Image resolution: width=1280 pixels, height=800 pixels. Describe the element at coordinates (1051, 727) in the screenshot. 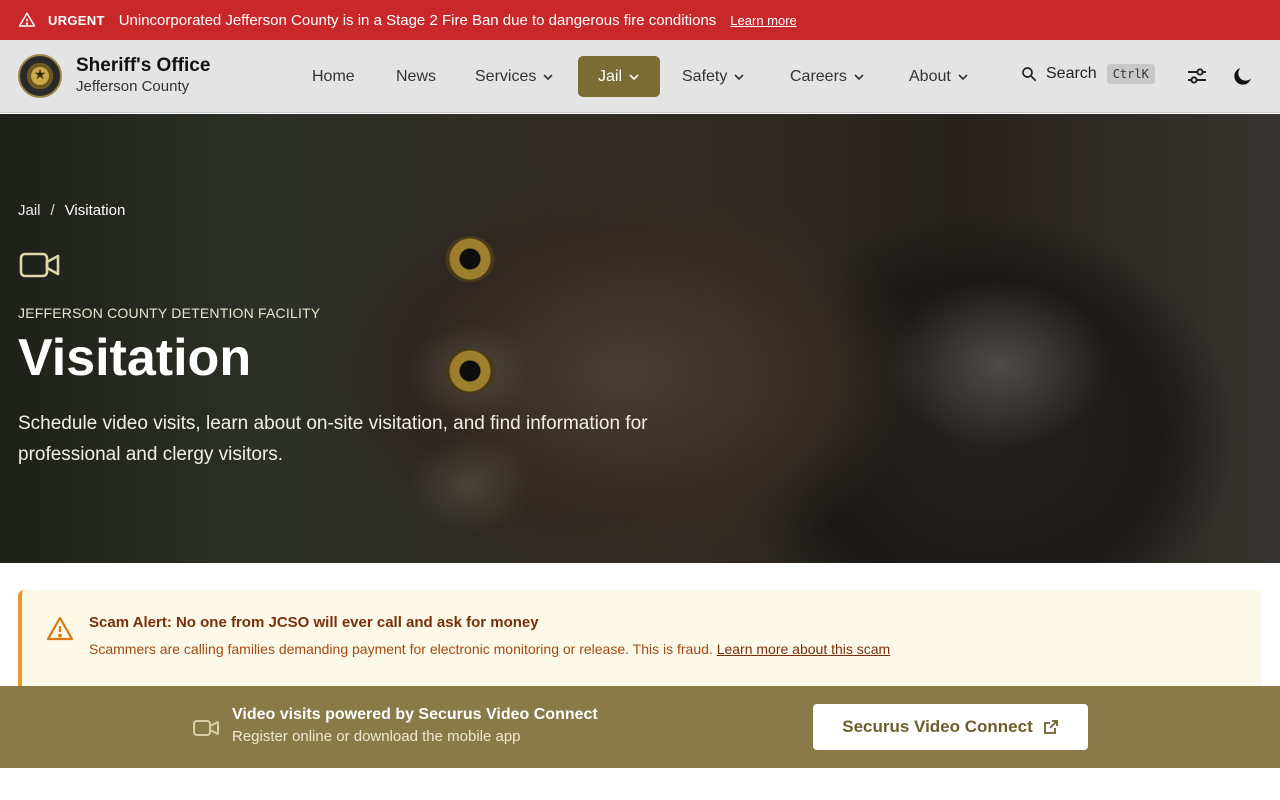

I see `external-link-icon` at that location.